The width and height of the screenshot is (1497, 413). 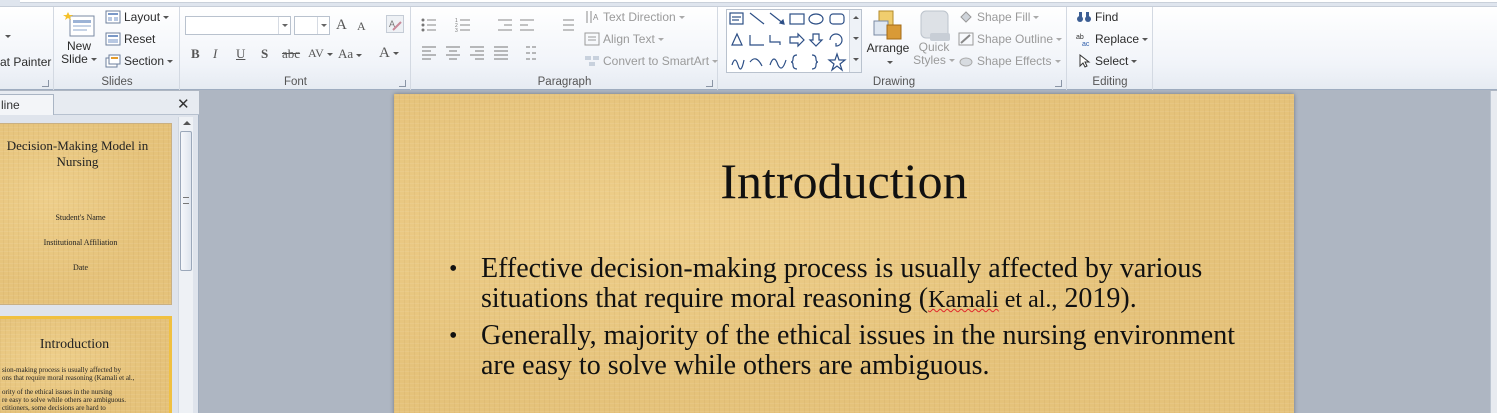 I want to click on slides-pane-scrollbar, so click(x=185, y=265).